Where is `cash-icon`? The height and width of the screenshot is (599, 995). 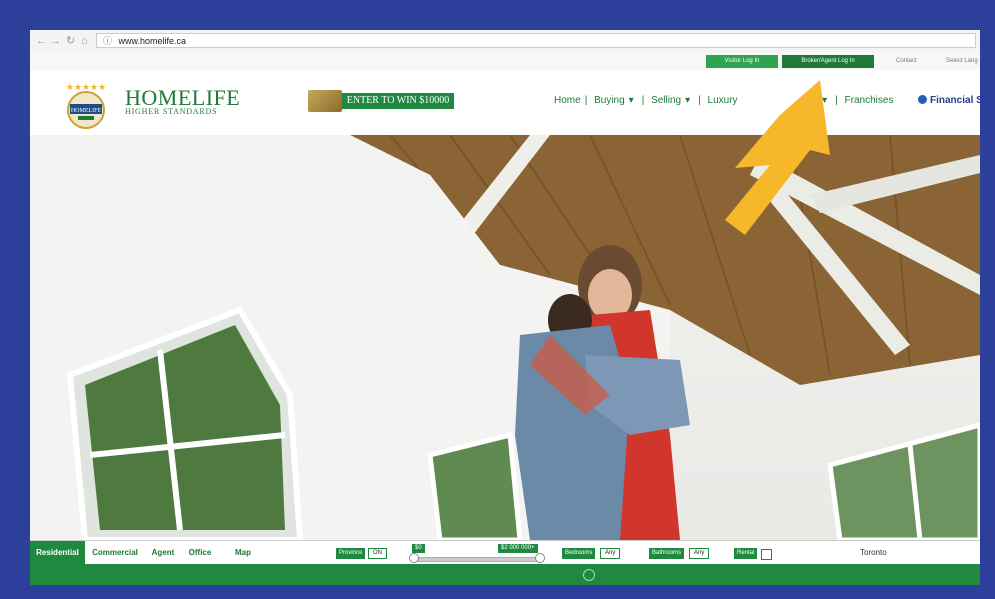 cash-icon is located at coordinates (325, 101).